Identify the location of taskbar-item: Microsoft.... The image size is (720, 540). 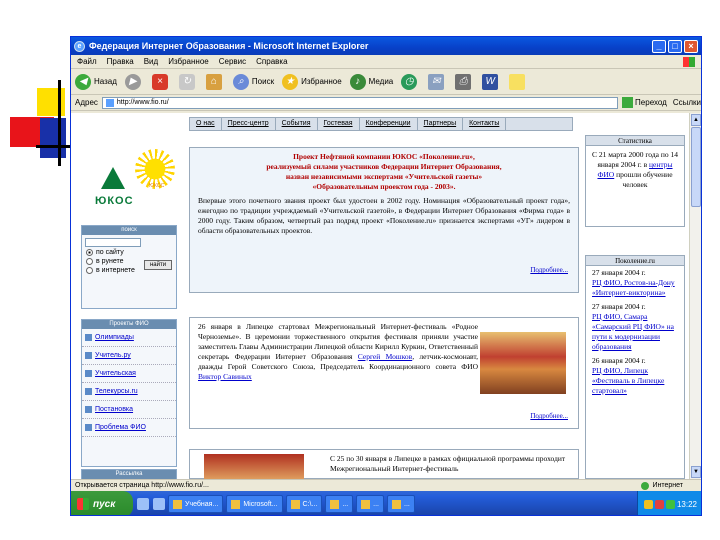
(254, 504).